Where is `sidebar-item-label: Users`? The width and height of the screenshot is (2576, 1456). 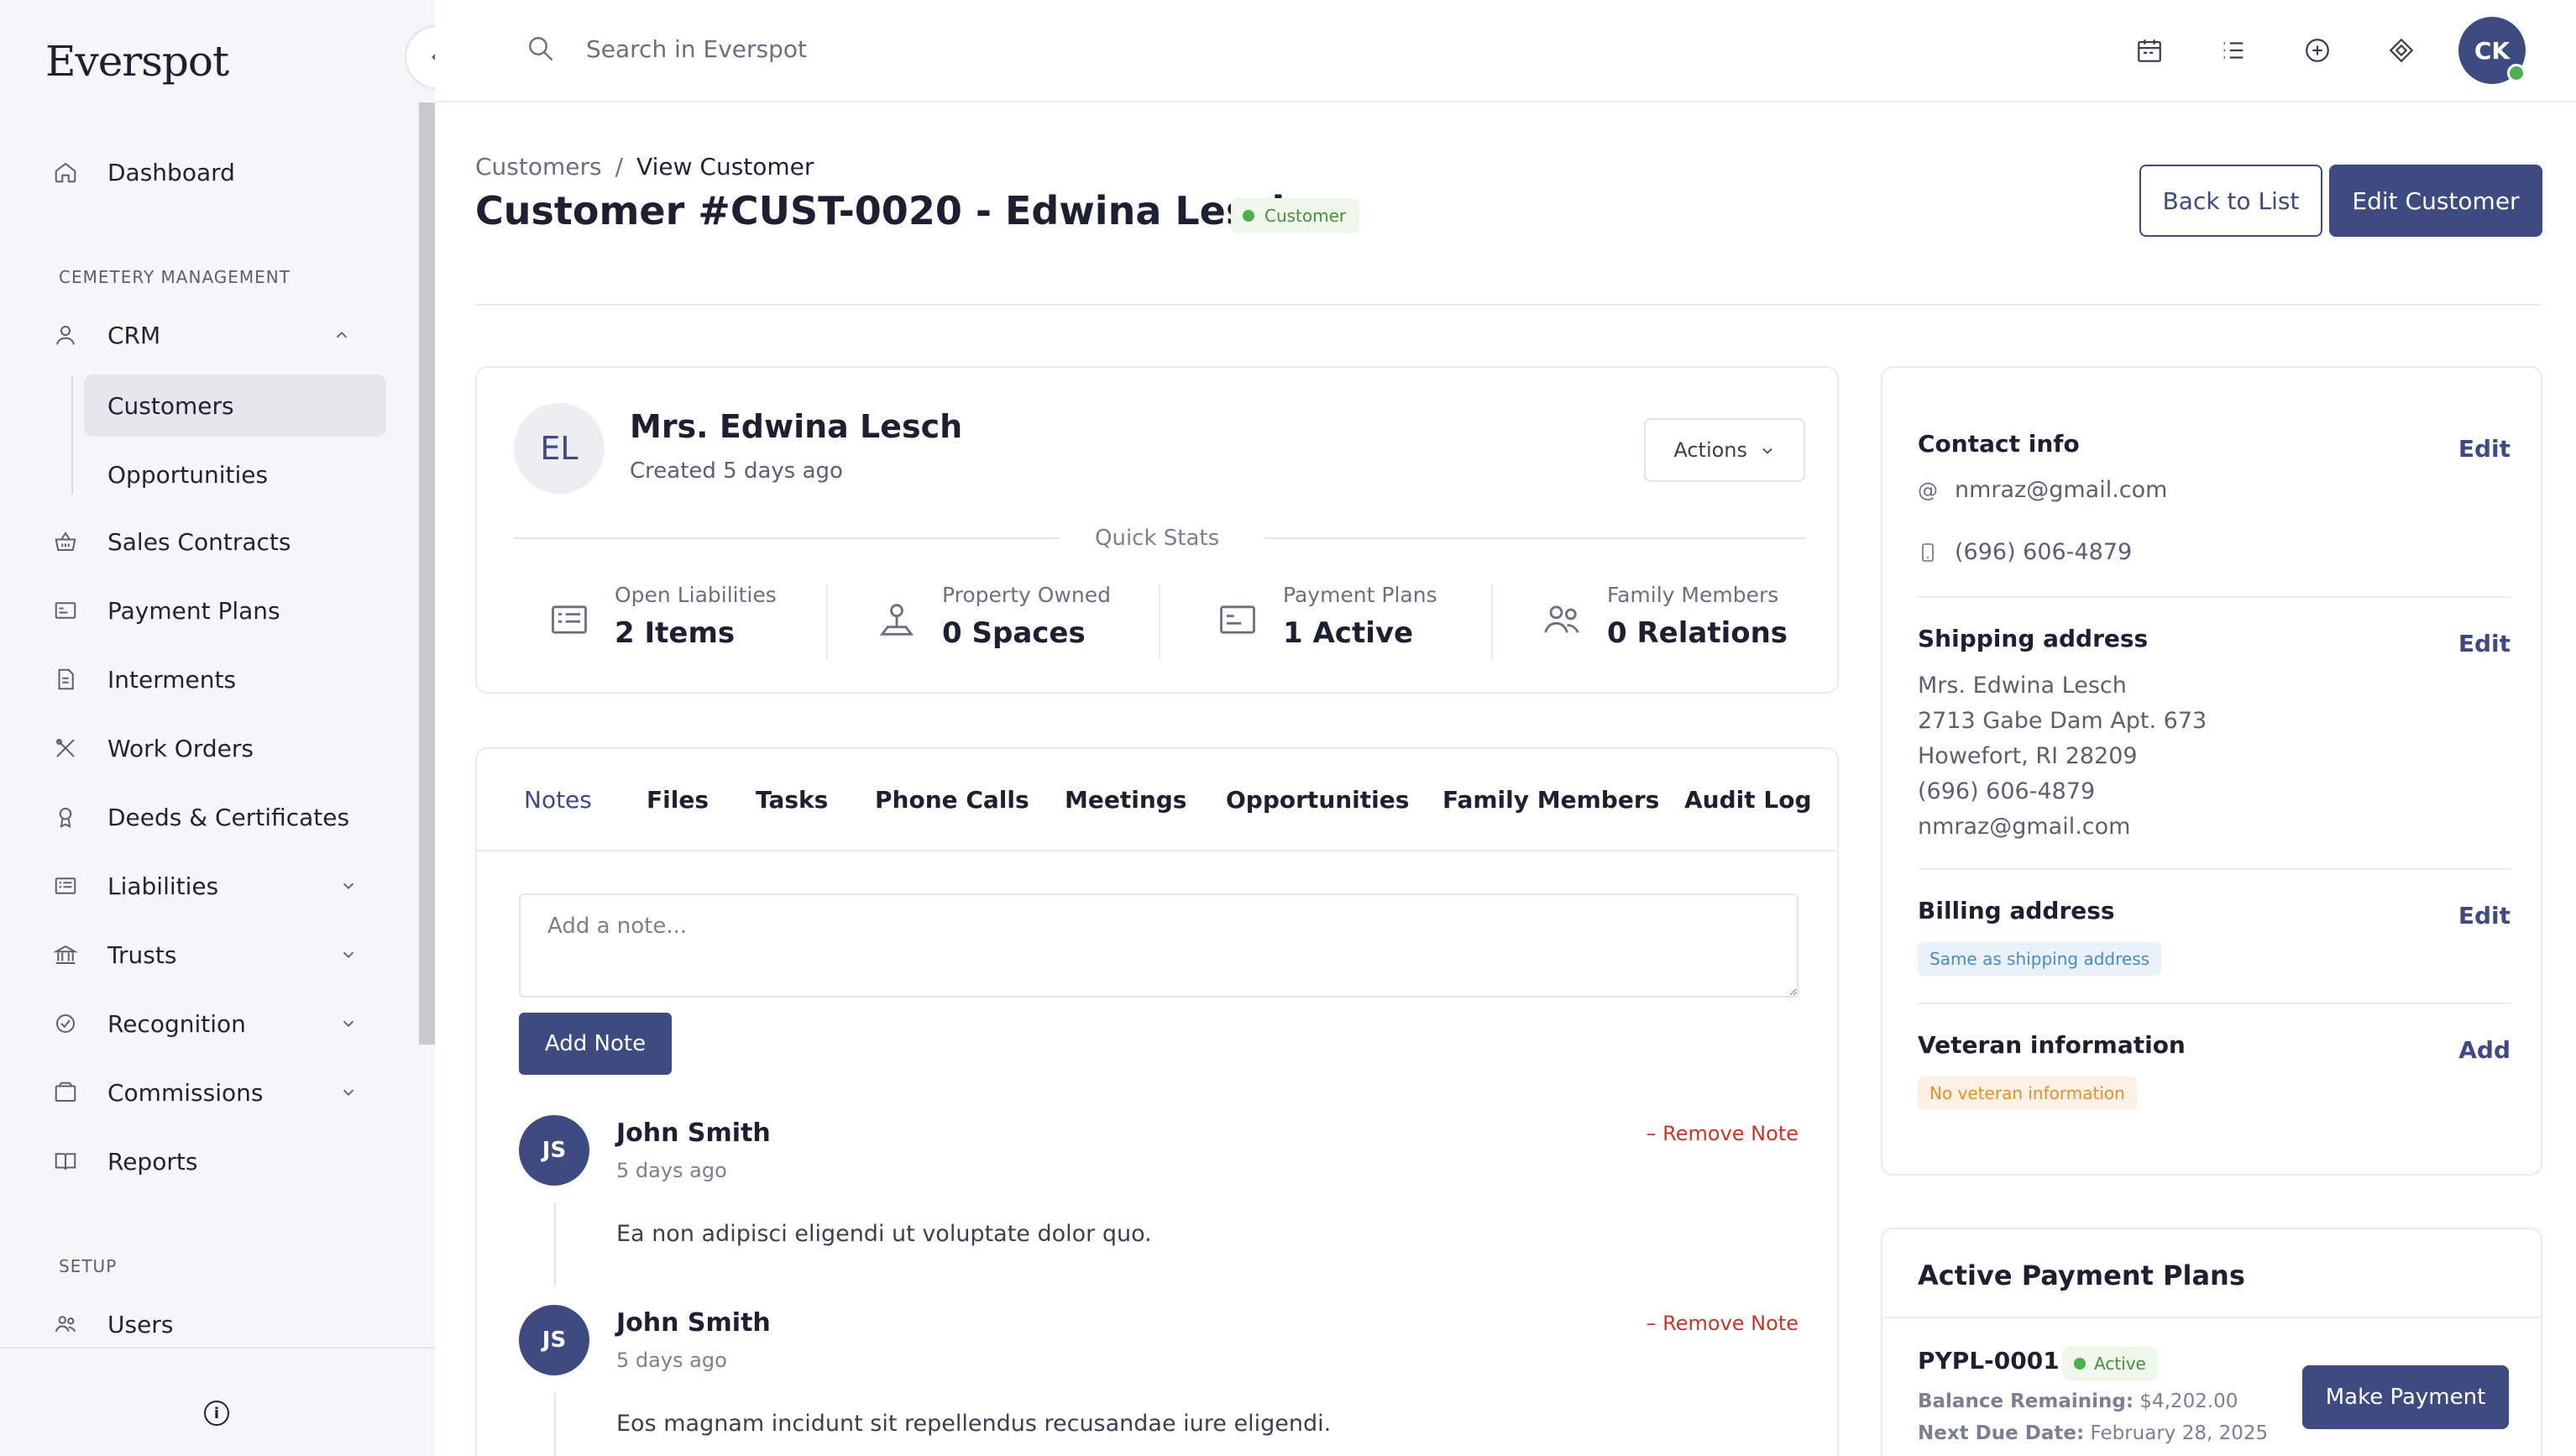 sidebar-item-label: Users is located at coordinates (140, 1324).